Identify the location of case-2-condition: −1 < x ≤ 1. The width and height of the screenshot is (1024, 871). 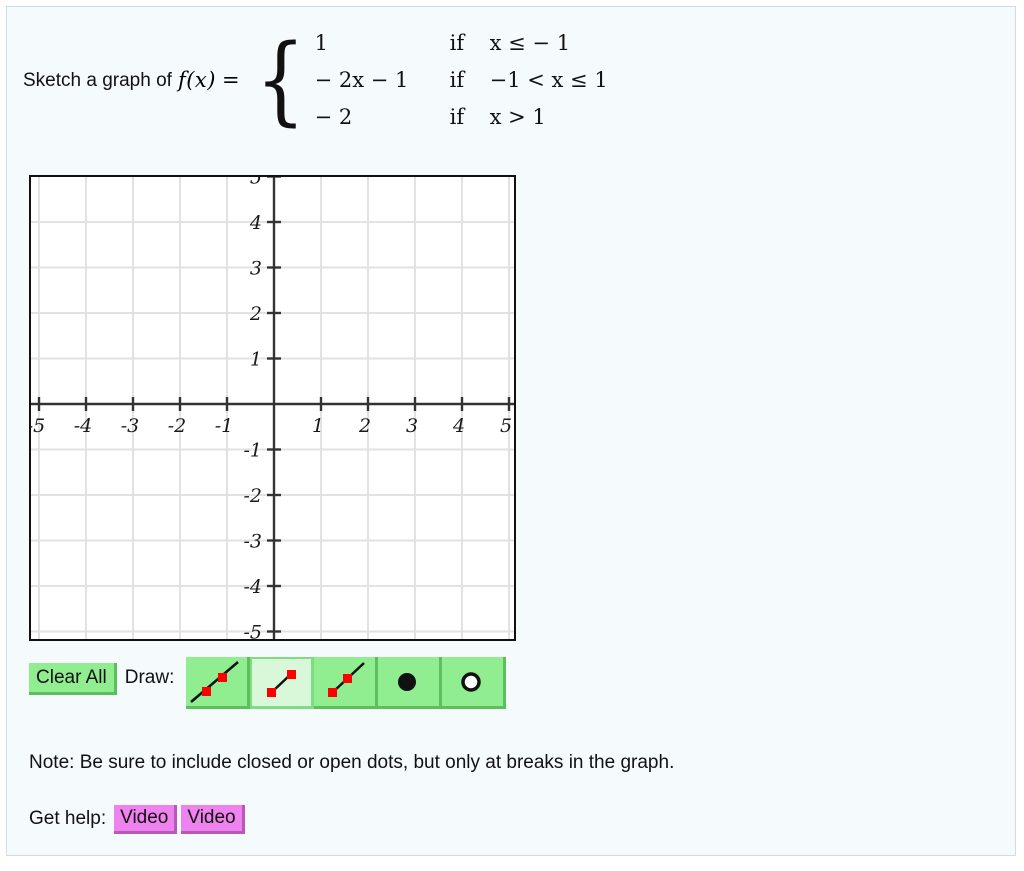
(548, 80).